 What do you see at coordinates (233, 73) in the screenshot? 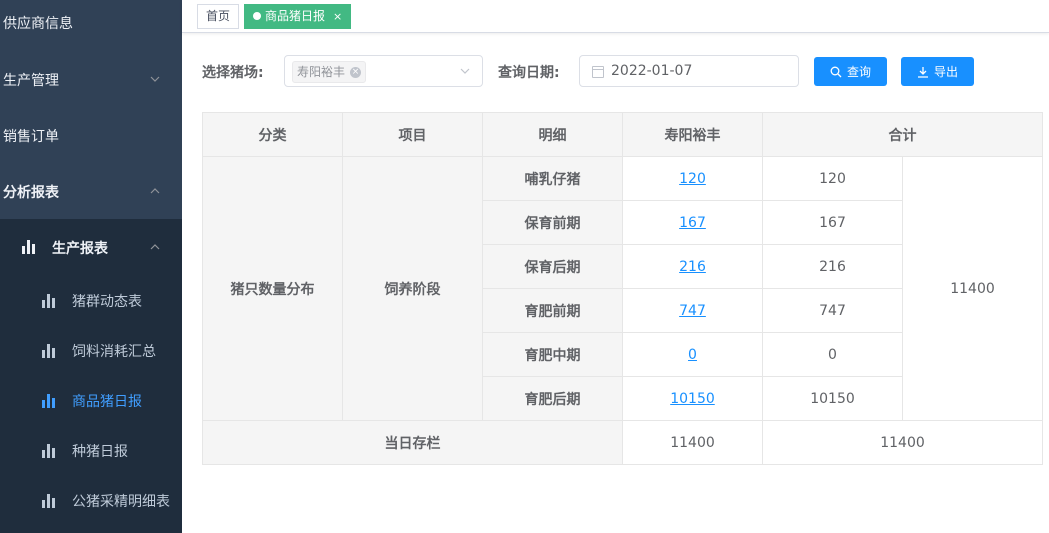
I see `farm-select-label: 选择猪场:` at bounding box center [233, 73].